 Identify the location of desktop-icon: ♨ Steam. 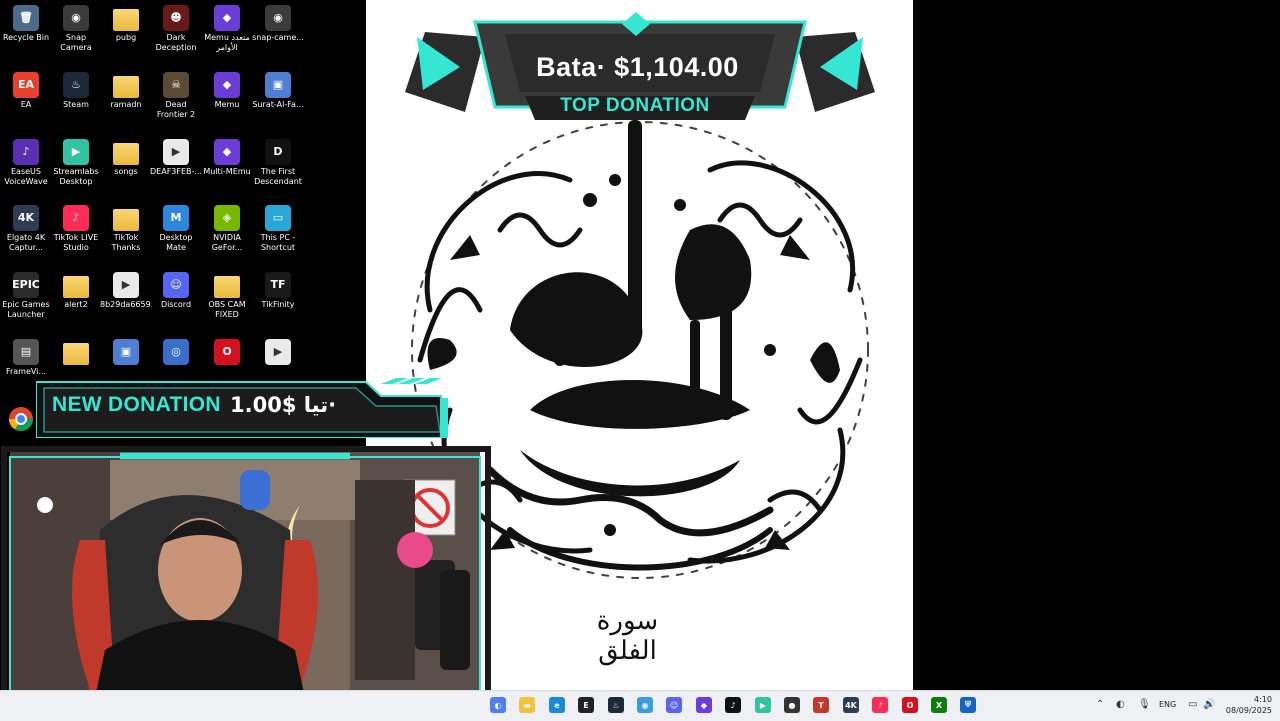
(76, 91).